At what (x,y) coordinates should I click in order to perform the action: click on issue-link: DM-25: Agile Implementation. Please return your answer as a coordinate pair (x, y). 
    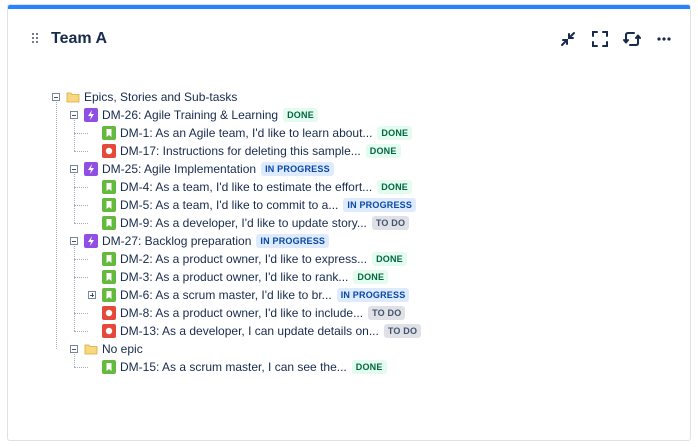
    Looking at the image, I should click on (179, 169).